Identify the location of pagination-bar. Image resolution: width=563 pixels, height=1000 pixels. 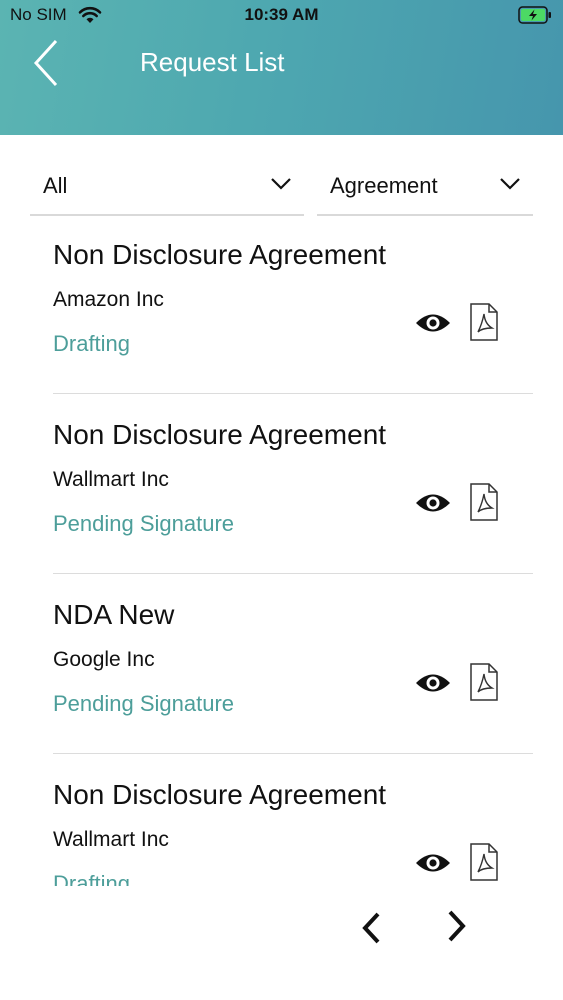
(281, 943).